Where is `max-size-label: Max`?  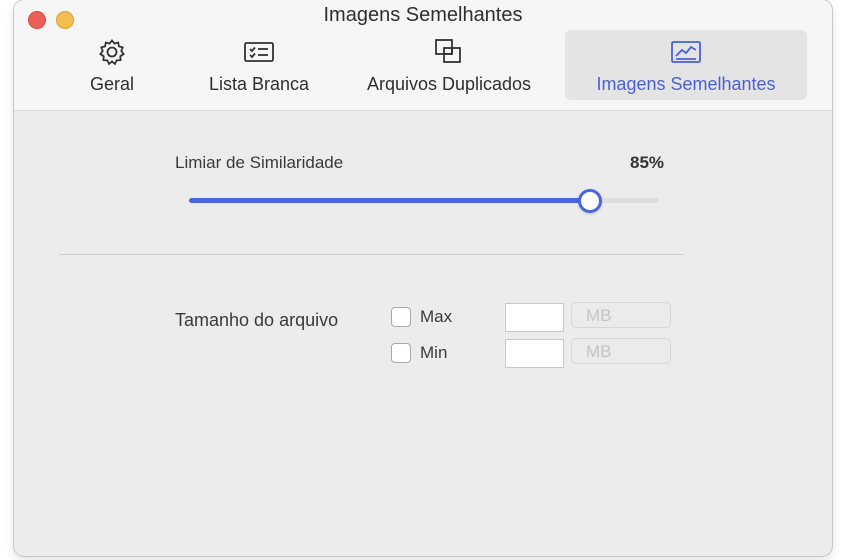
max-size-label: Max is located at coordinates (436, 316).